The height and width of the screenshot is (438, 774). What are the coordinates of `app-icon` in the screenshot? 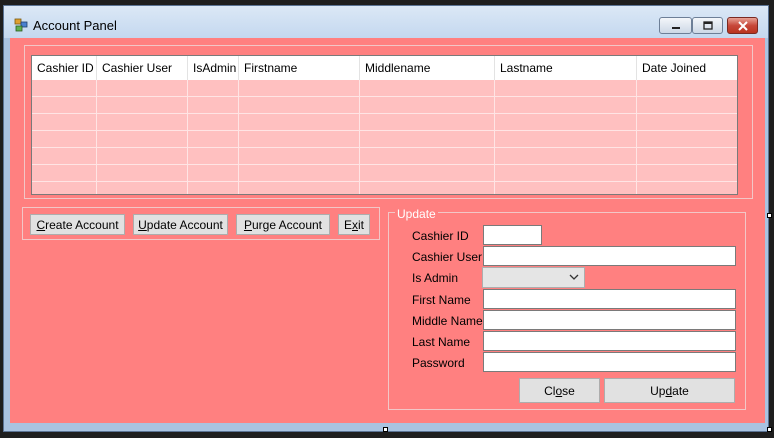 It's located at (21, 25).